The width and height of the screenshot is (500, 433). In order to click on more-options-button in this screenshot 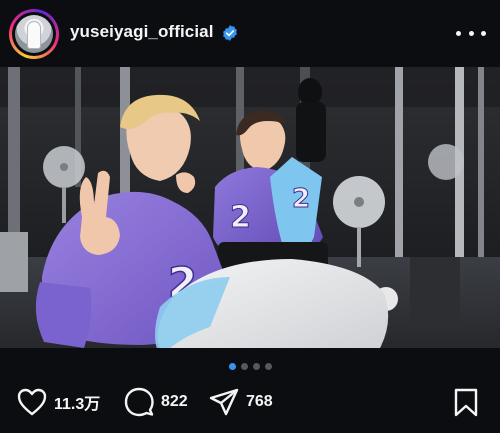, I will do `click(471, 33)`.